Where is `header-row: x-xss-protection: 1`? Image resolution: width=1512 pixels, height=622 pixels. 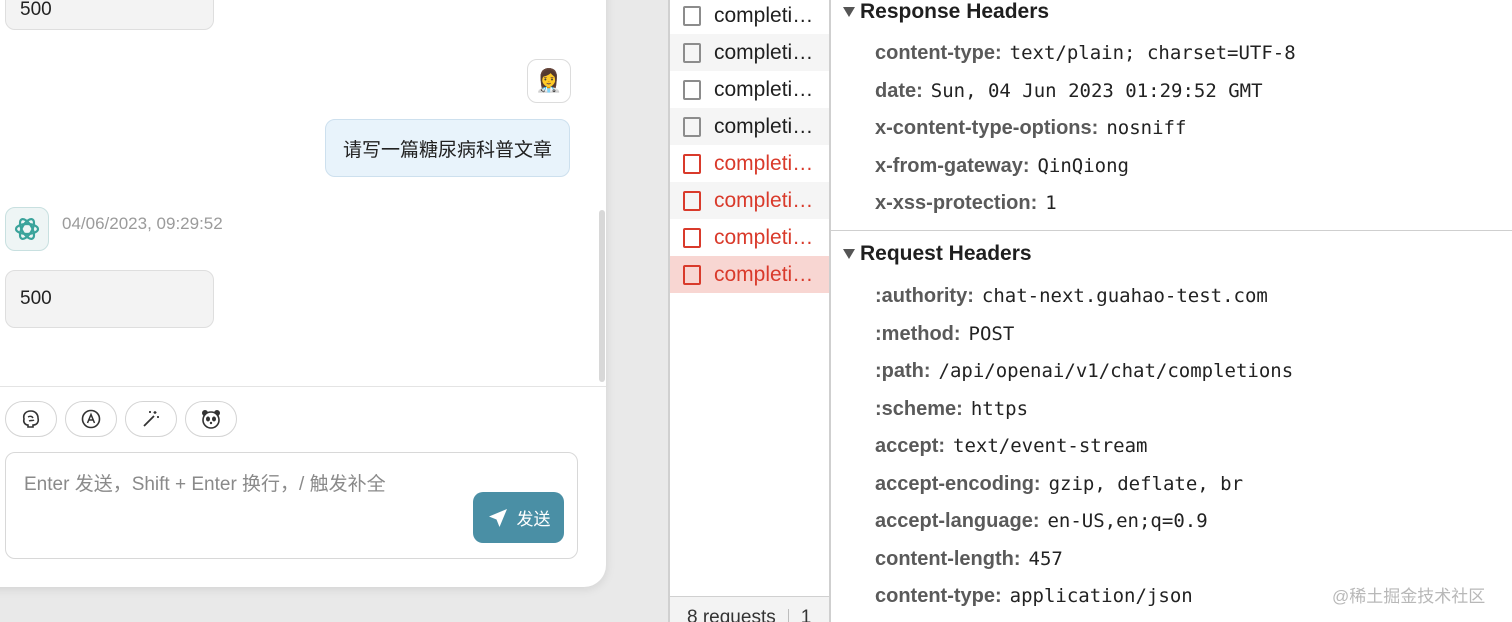
header-row: x-xss-protection: 1 is located at coordinates (966, 203).